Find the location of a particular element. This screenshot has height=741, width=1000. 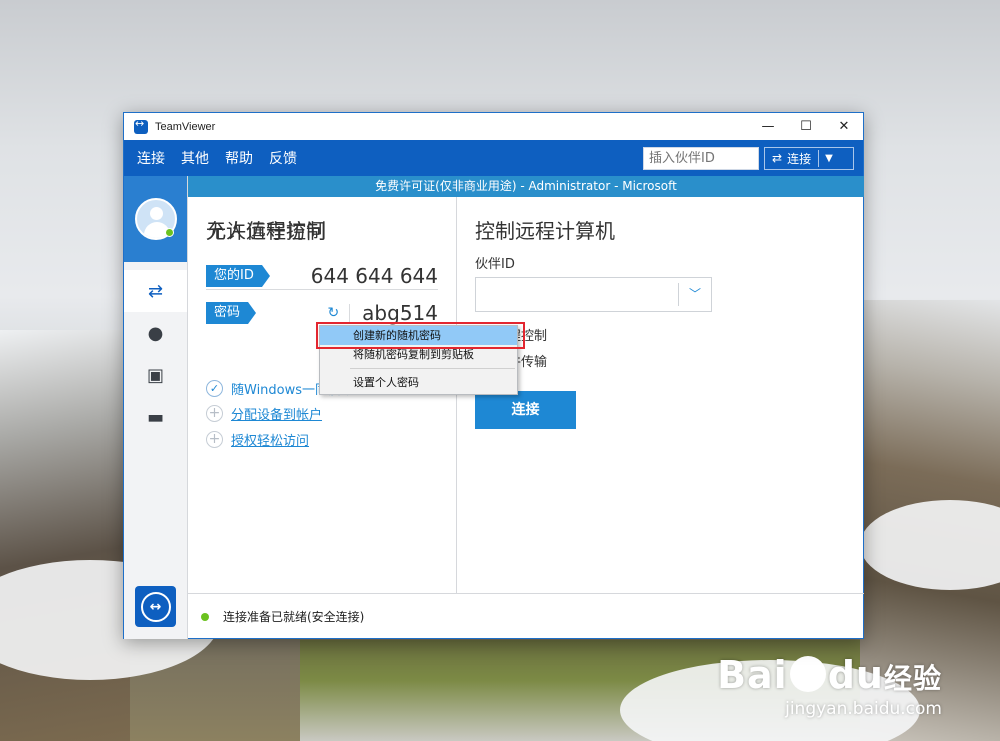

status-ready-icon is located at coordinates (205, 616).